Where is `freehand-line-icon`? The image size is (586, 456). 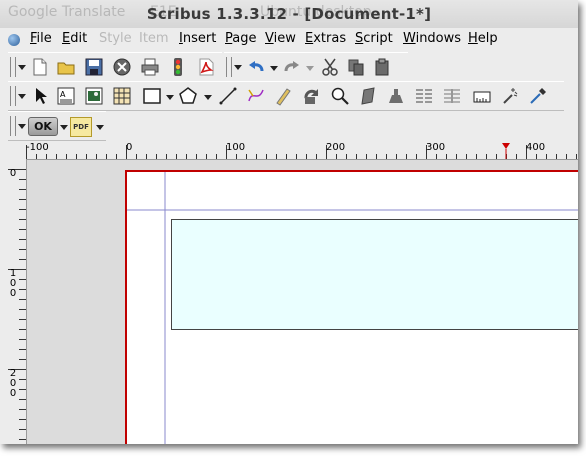
freehand-line-icon is located at coordinates (284, 96).